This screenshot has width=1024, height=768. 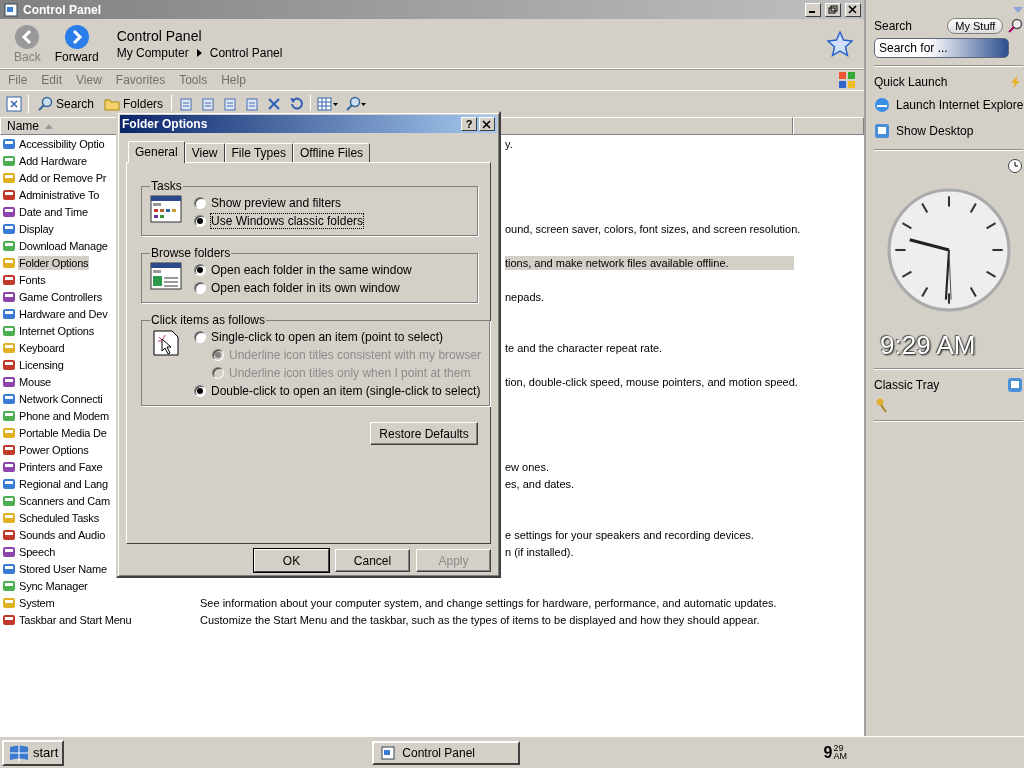 What do you see at coordinates (258, 152) in the screenshot?
I see `tab: File Types` at bounding box center [258, 152].